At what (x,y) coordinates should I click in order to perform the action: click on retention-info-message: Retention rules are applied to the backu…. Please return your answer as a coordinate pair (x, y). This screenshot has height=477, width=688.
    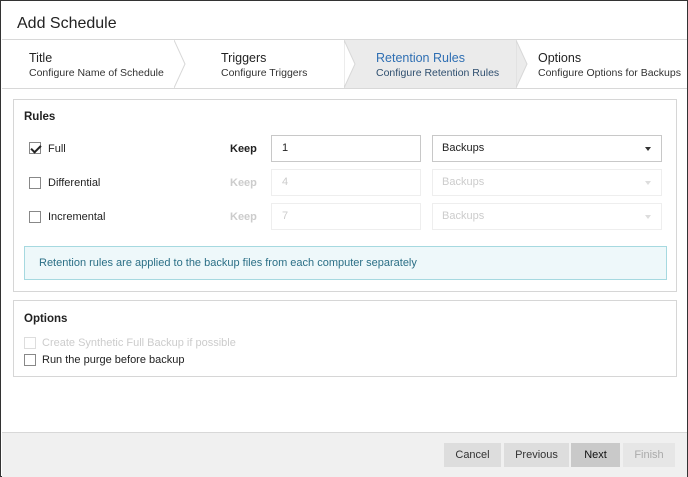
    Looking at the image, I should click on (345, 263).